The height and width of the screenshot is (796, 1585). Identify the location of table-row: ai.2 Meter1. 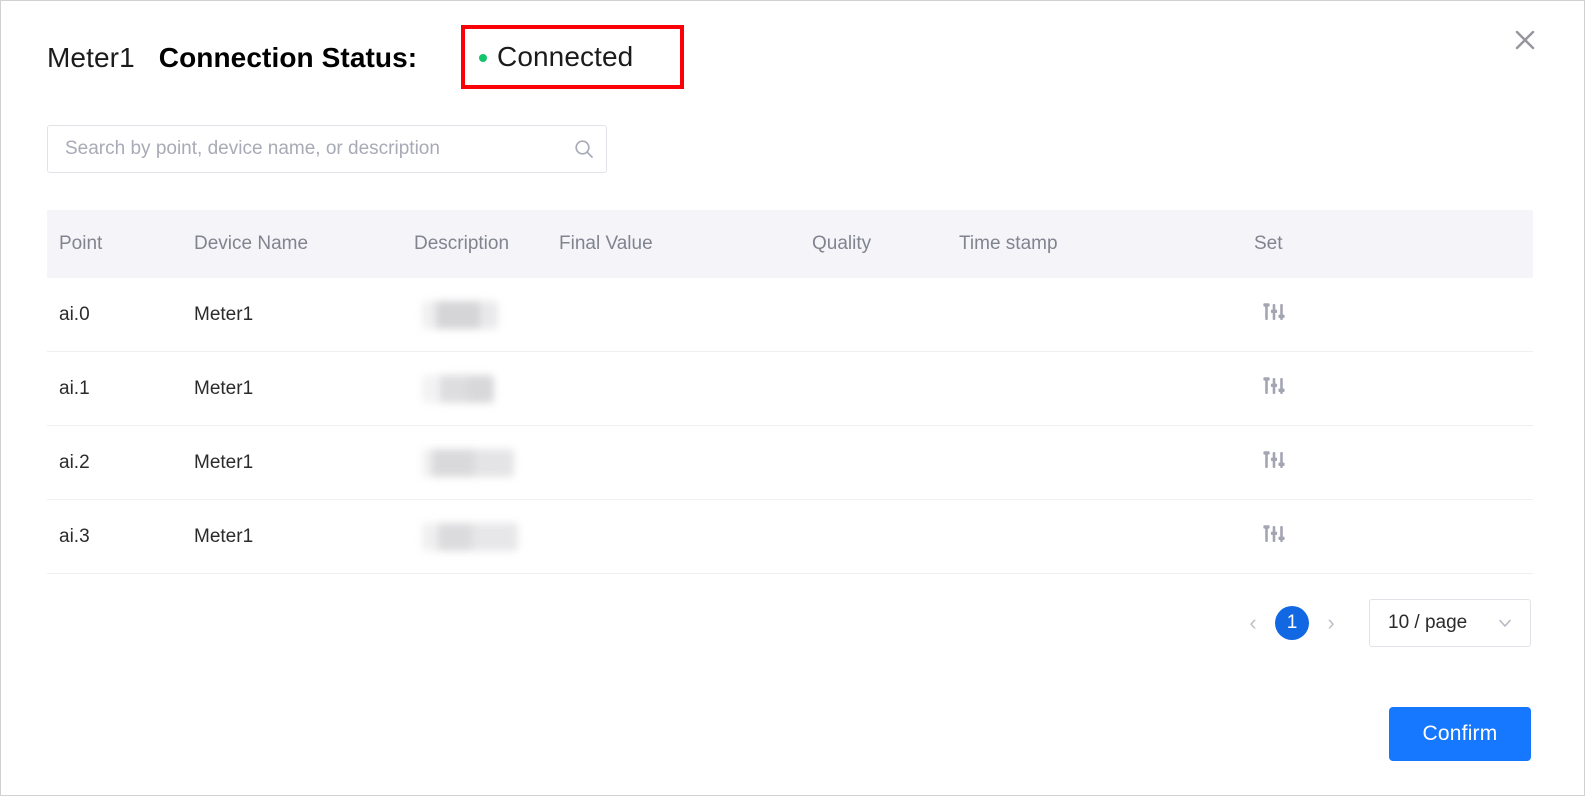
(790, 463).